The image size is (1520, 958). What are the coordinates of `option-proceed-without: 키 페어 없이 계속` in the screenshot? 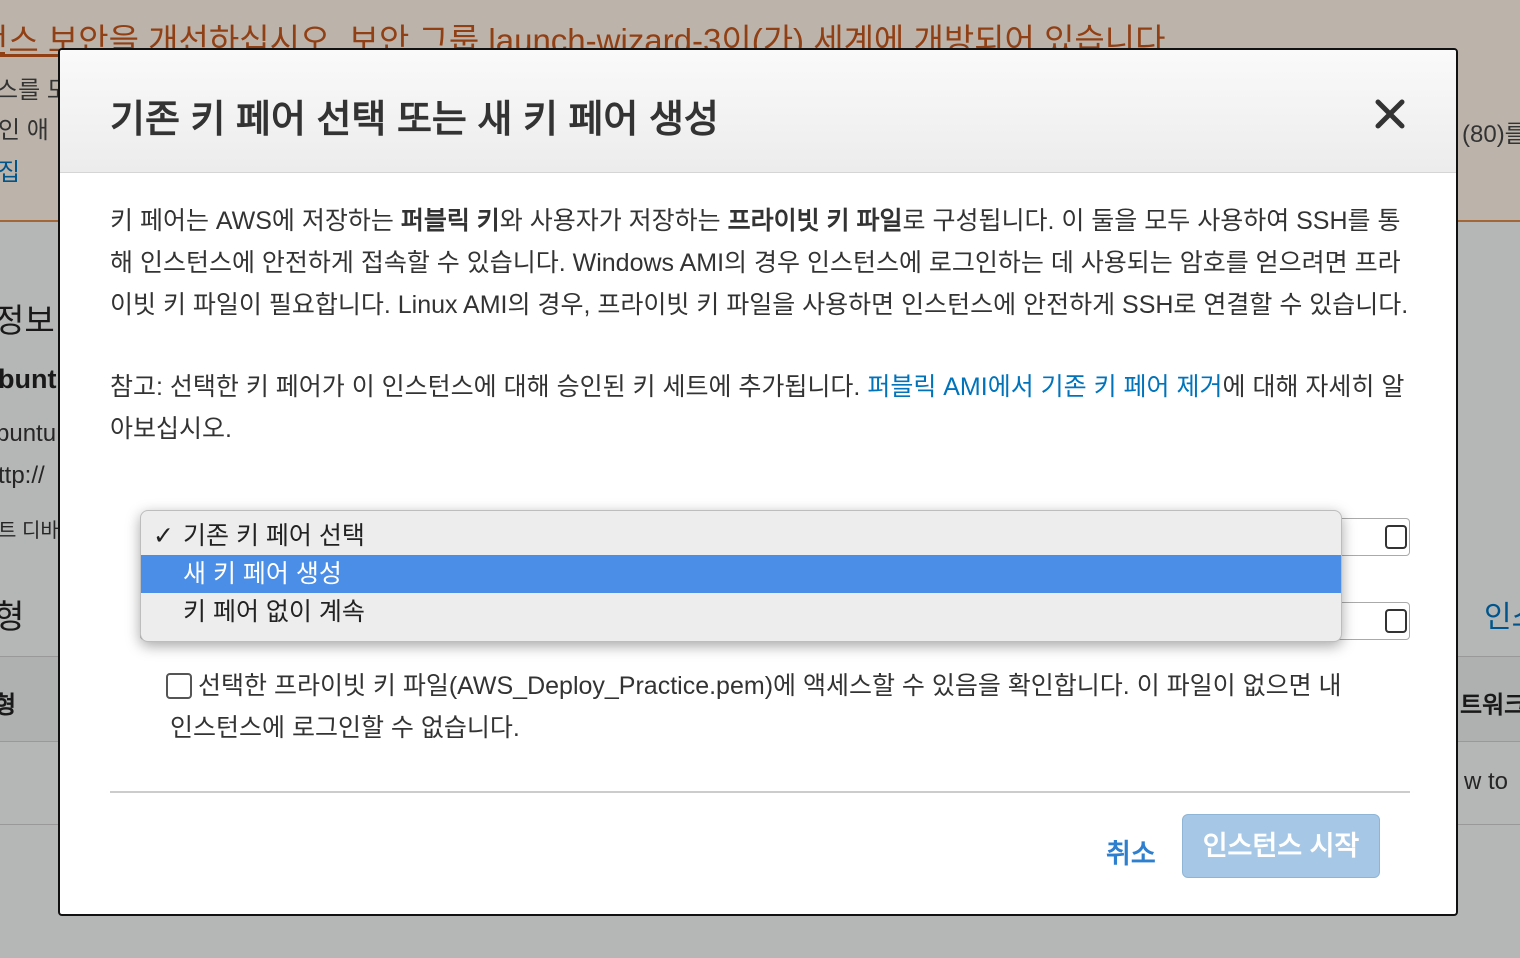 It's located at (741, 612).